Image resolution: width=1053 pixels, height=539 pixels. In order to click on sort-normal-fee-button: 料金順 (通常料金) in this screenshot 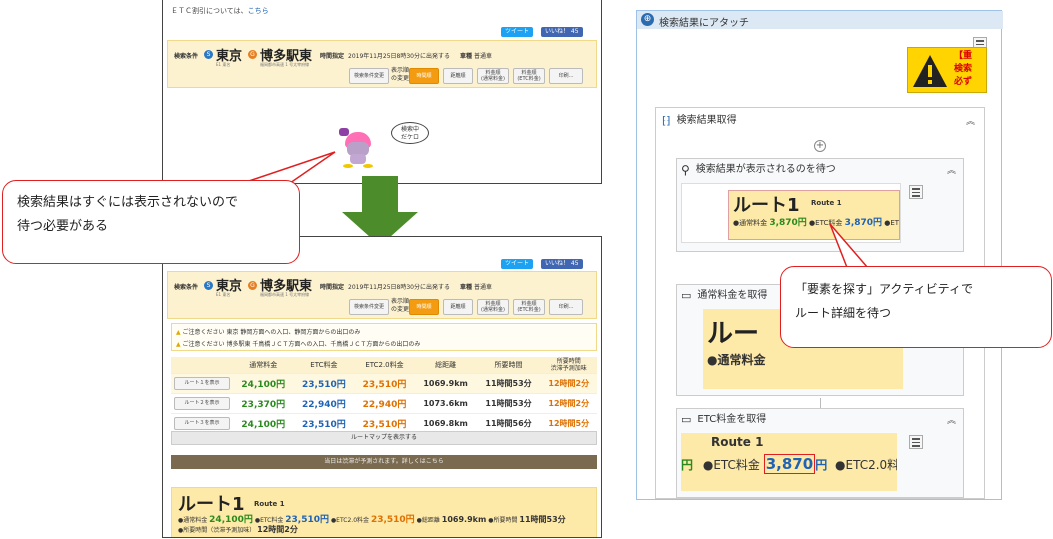, I will do `click(493, 76)`.